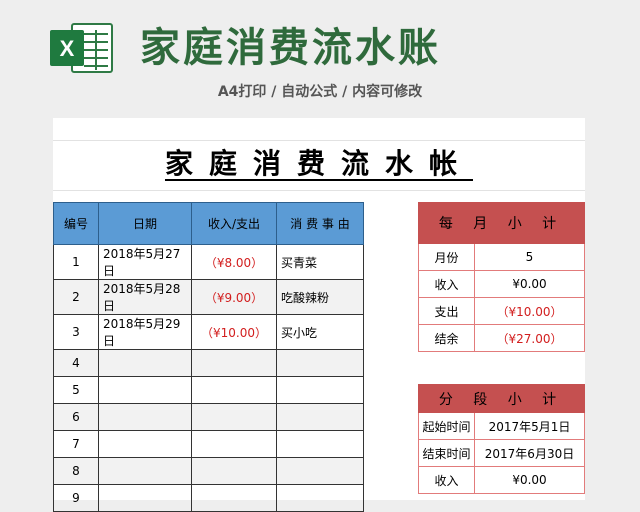 The image size is (640, 512). What do you see at coordinates (529, 257) in the screenshot?
I see `monthly-value: 5` at bounding box center [529, 257].